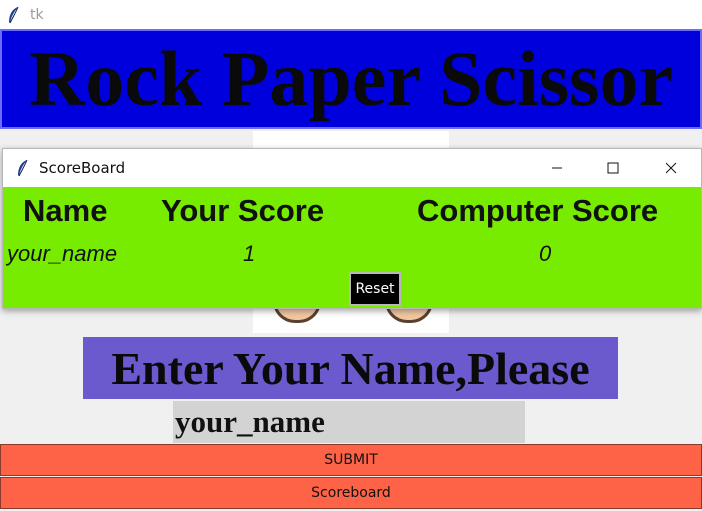 The width and height of the screenshot is (702, 511). I want to click on name-prompt-label: Enter Your Name,Please, so click(350, 368).